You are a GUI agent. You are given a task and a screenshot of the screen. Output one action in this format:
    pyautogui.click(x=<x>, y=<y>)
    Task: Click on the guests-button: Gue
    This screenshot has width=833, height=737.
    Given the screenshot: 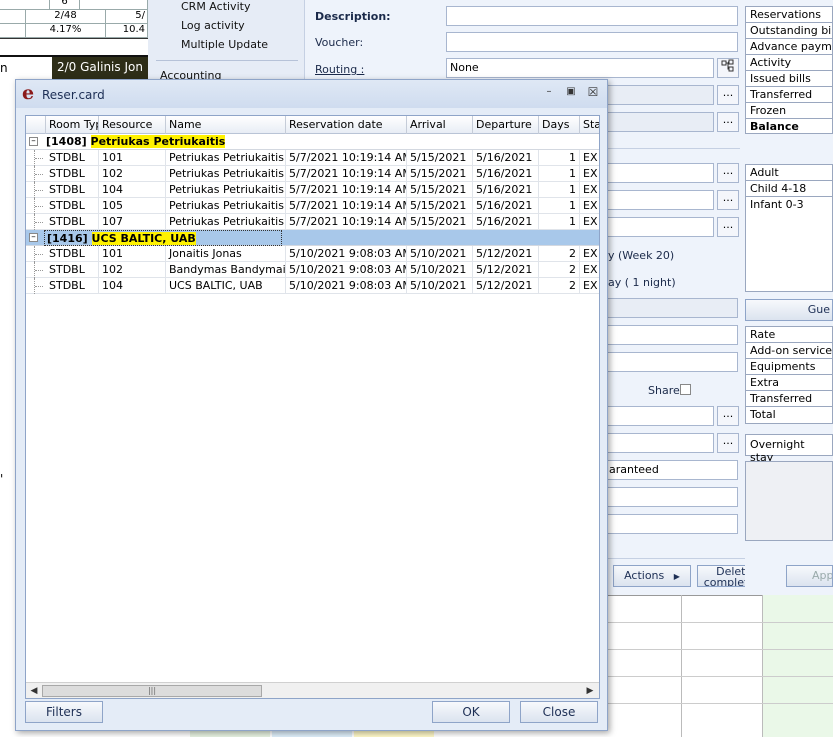 What is the action you would take?
    pyautogui.click(x=789, y=310)
    